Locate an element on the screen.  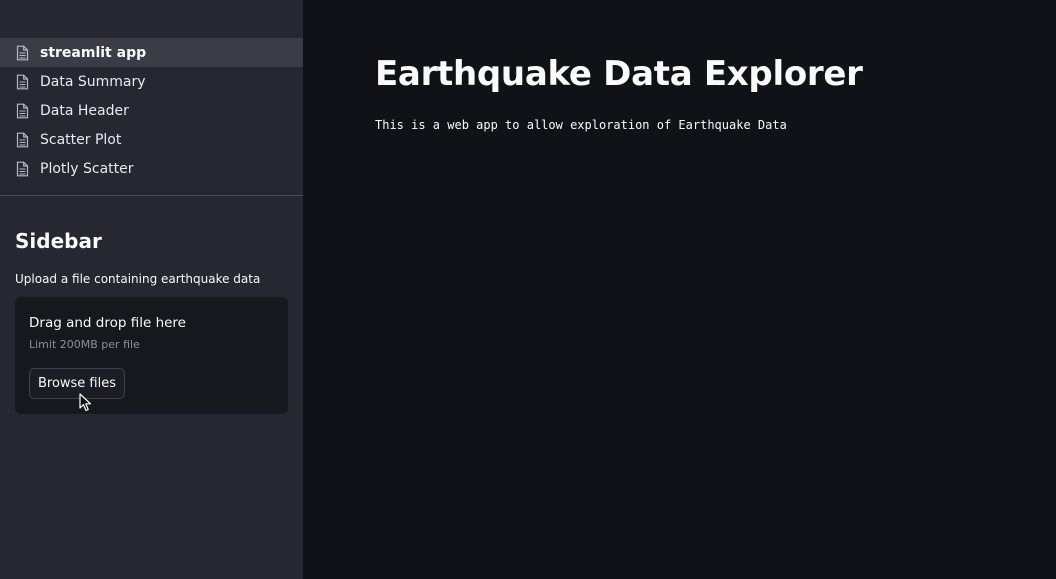
dropzone-title: Drag and drop file here is located at coordinates (107, 323).